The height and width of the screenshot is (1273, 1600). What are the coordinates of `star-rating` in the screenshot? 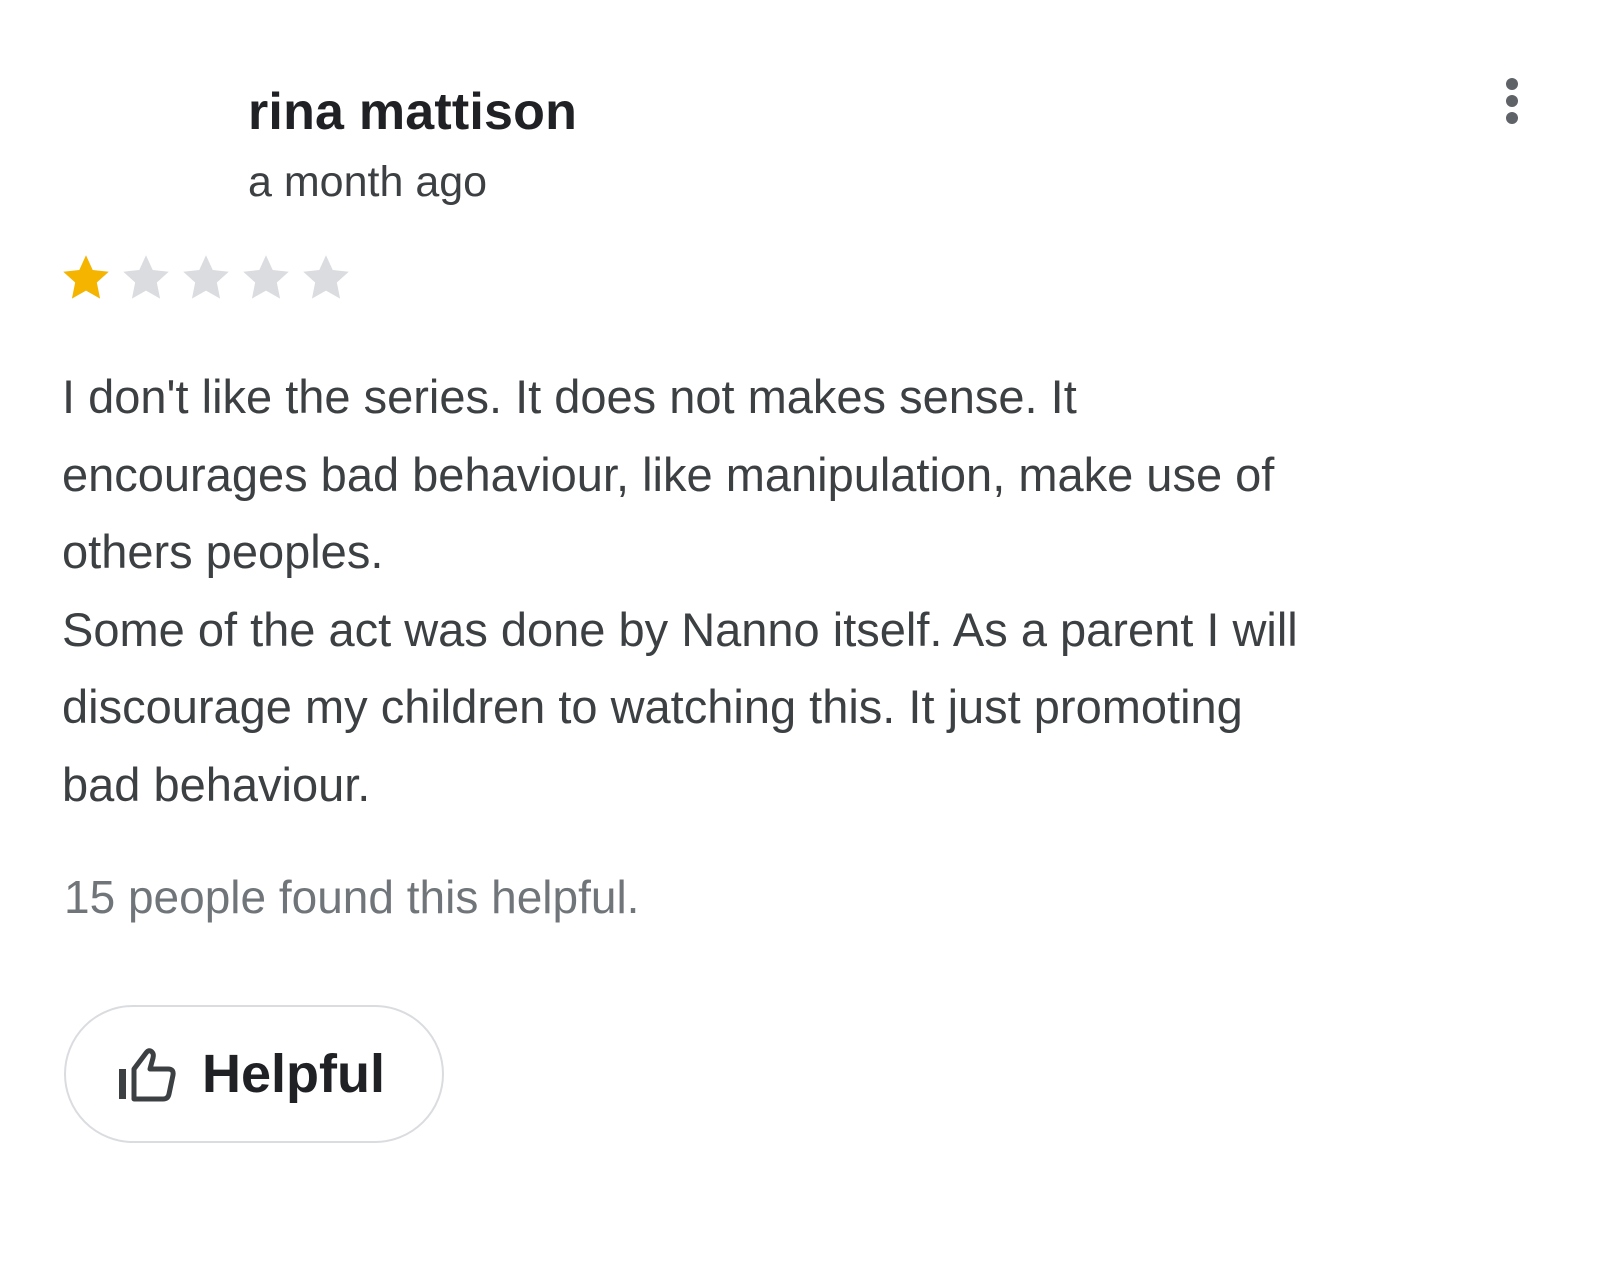 It's located at (210, 278).